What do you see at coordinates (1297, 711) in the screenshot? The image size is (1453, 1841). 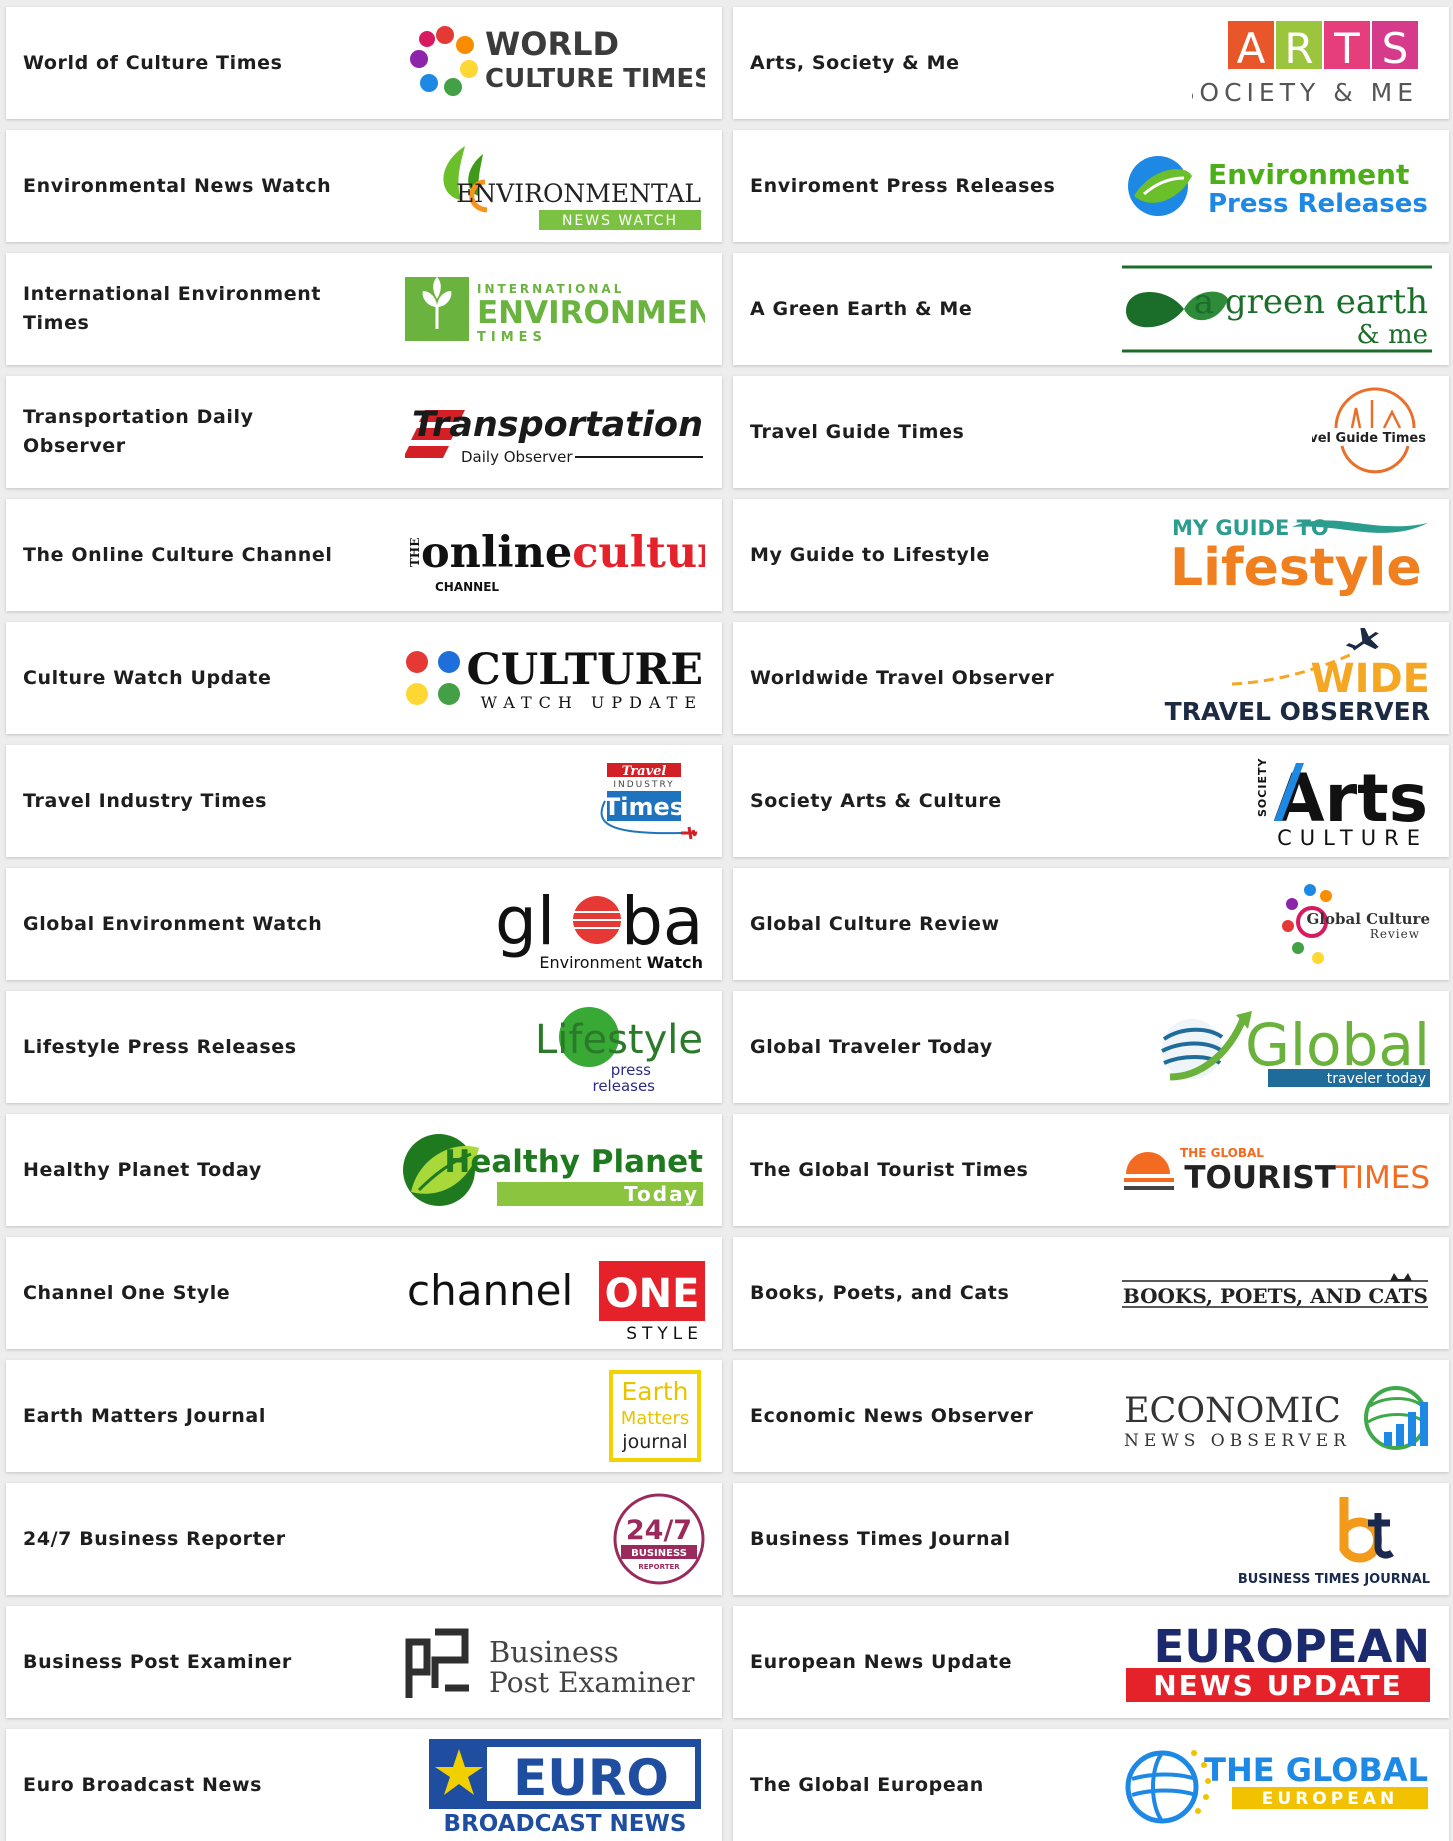 I see `svg-text: TRAVEL OBSERVER` at bounding box center [1297, 711].